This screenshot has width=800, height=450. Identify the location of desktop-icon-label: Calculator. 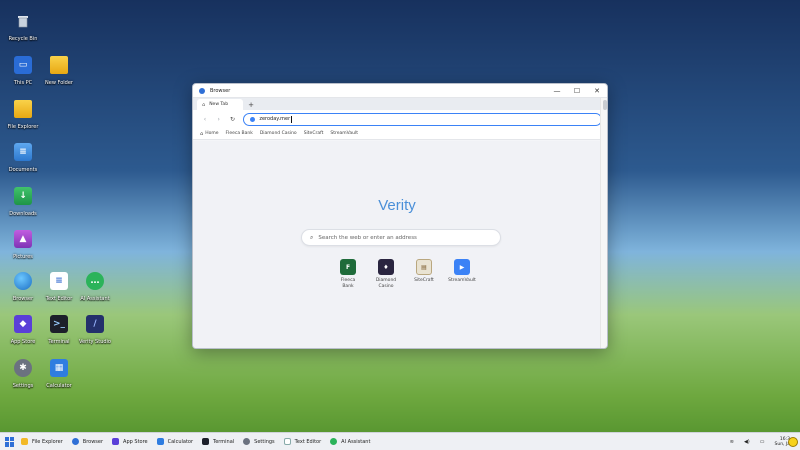
(59, 386).